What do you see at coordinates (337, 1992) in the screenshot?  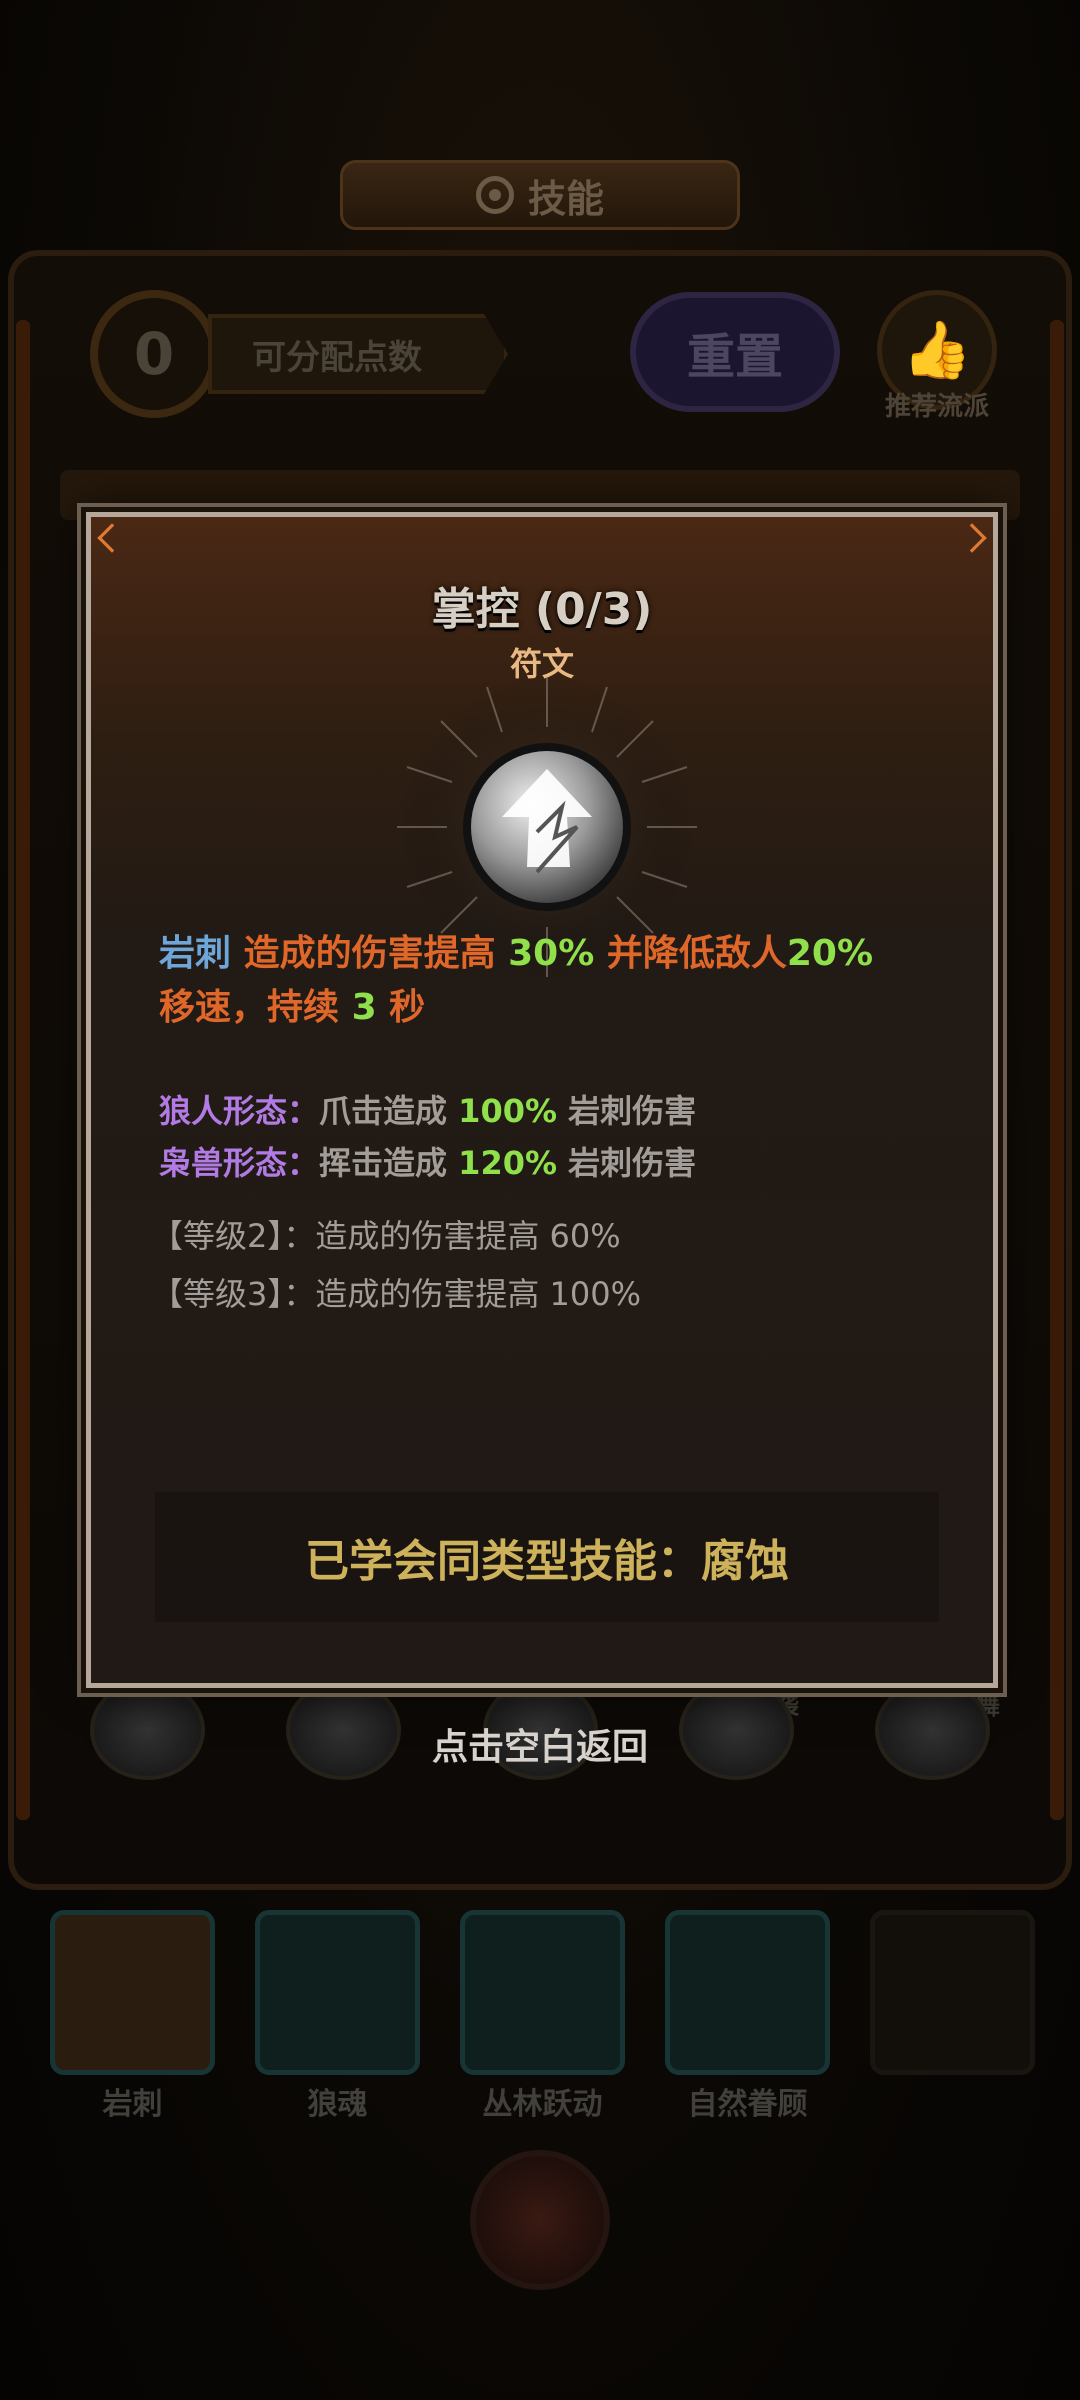 I see `wolf-spirit-icon` at bounding box center [337, 1992].